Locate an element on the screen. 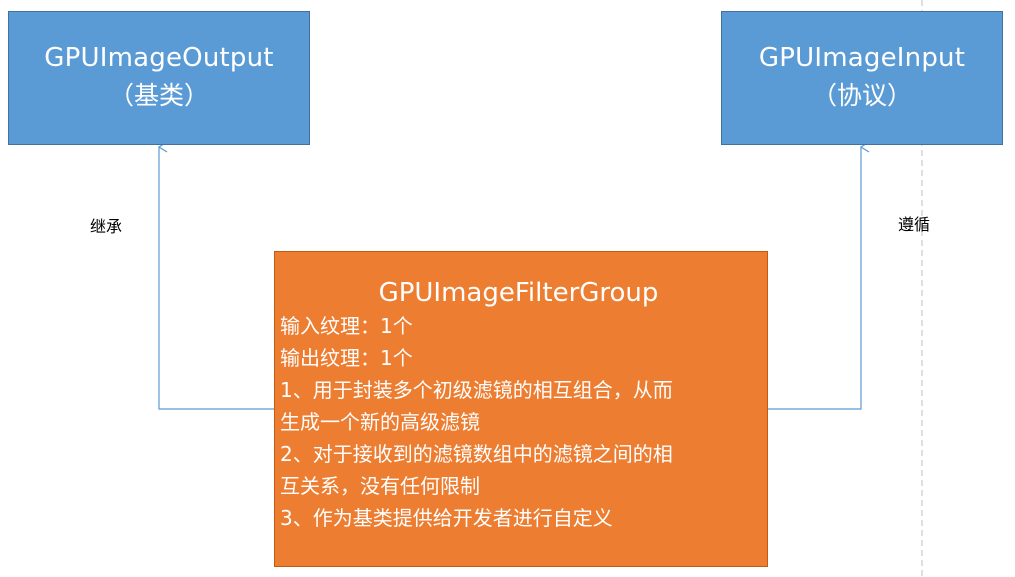  filter-group-line: 1、用于封装多个初级滤镜的相互组合，从而 is located at coordinates (476, 390).